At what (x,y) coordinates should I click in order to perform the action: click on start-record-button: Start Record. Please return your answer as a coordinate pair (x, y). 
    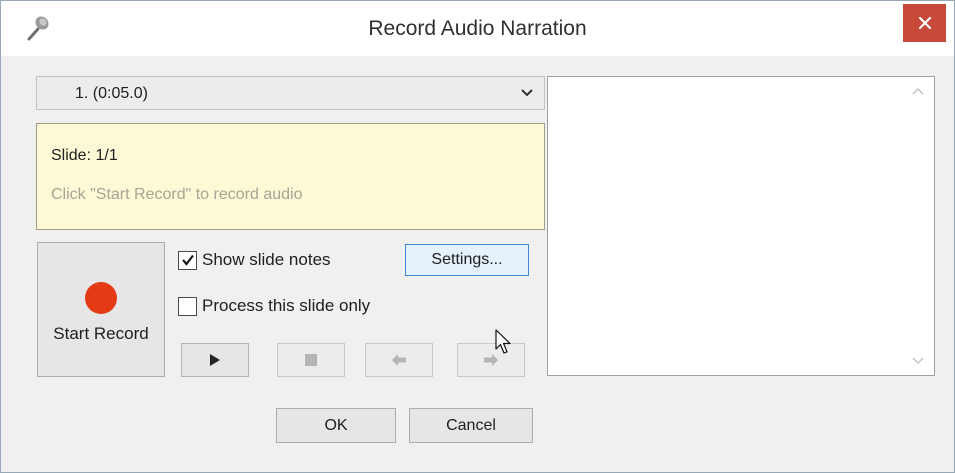
    Looking at the image, I should click on (101, 309).